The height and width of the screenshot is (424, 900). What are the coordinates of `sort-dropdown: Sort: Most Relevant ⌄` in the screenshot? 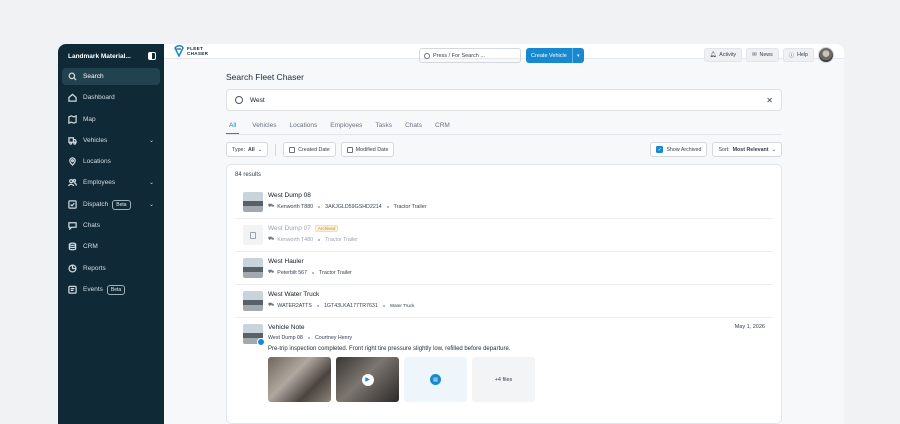 It's located at (747, 149).